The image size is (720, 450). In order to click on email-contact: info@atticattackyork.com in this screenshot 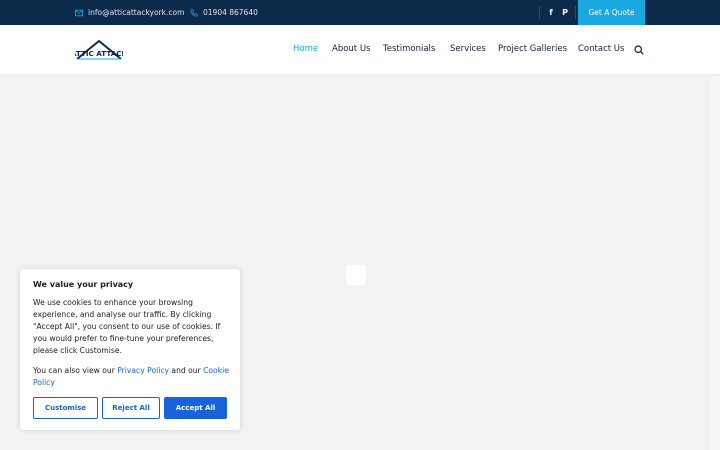, I will do `click(129, 12)`.